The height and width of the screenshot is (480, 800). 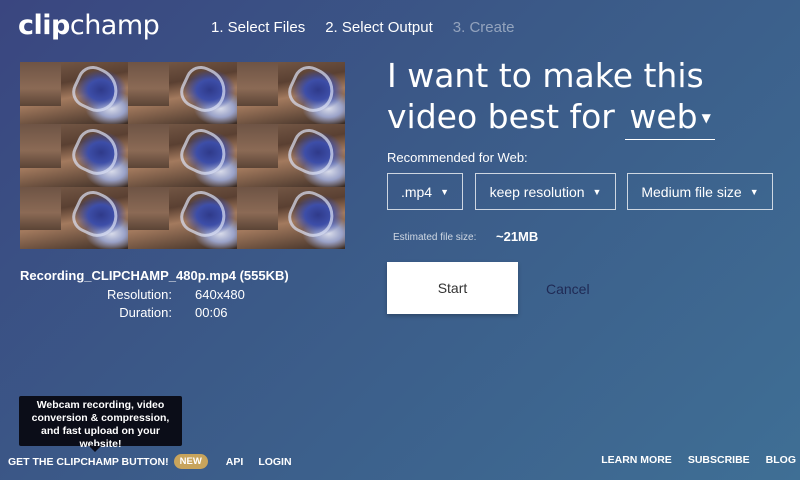 I want to click on clipchamp-logo: clipchamp, so click(x=89, y=25).